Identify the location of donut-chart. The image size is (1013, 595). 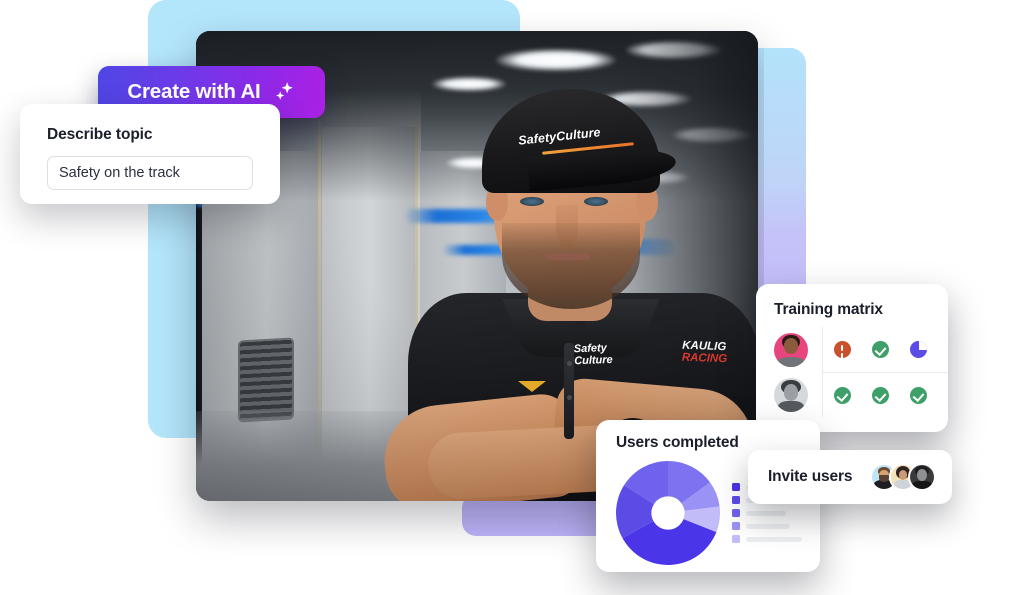
(668, 513).